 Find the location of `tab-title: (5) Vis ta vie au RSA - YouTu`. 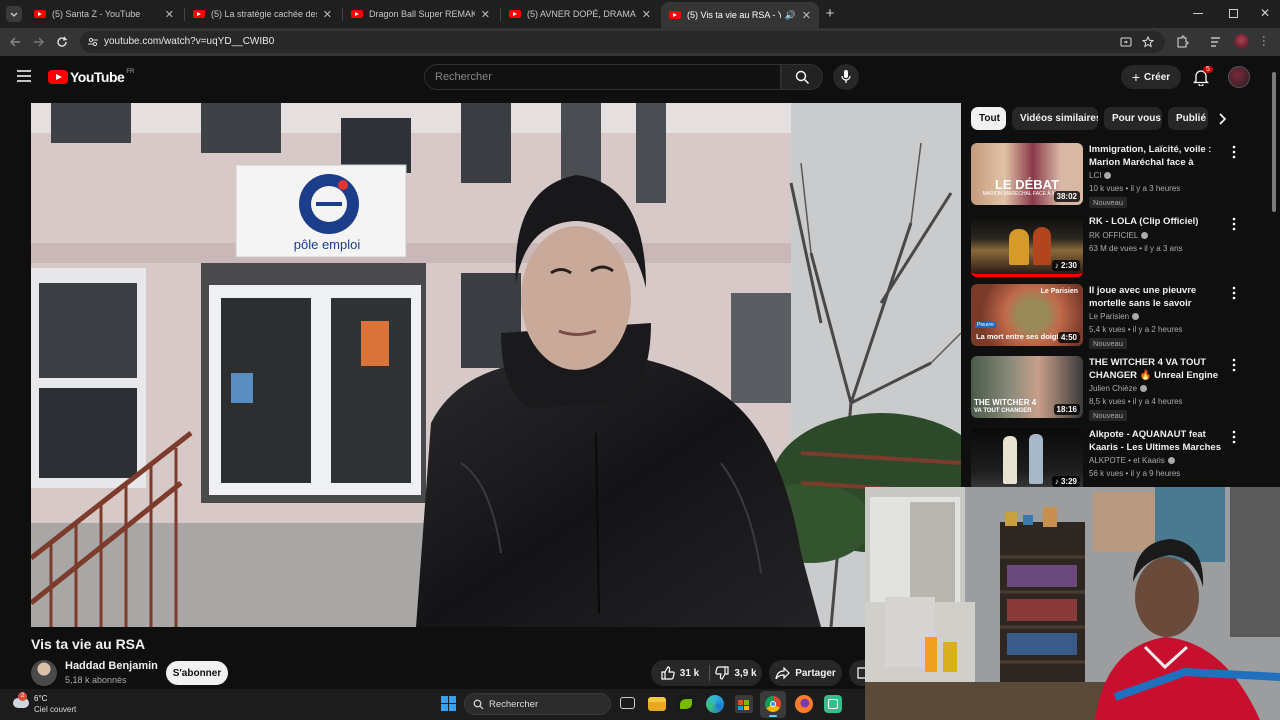

tab-title: (5) Vis ta vie au RSA - YouTu is located at coordinates (734, 15).